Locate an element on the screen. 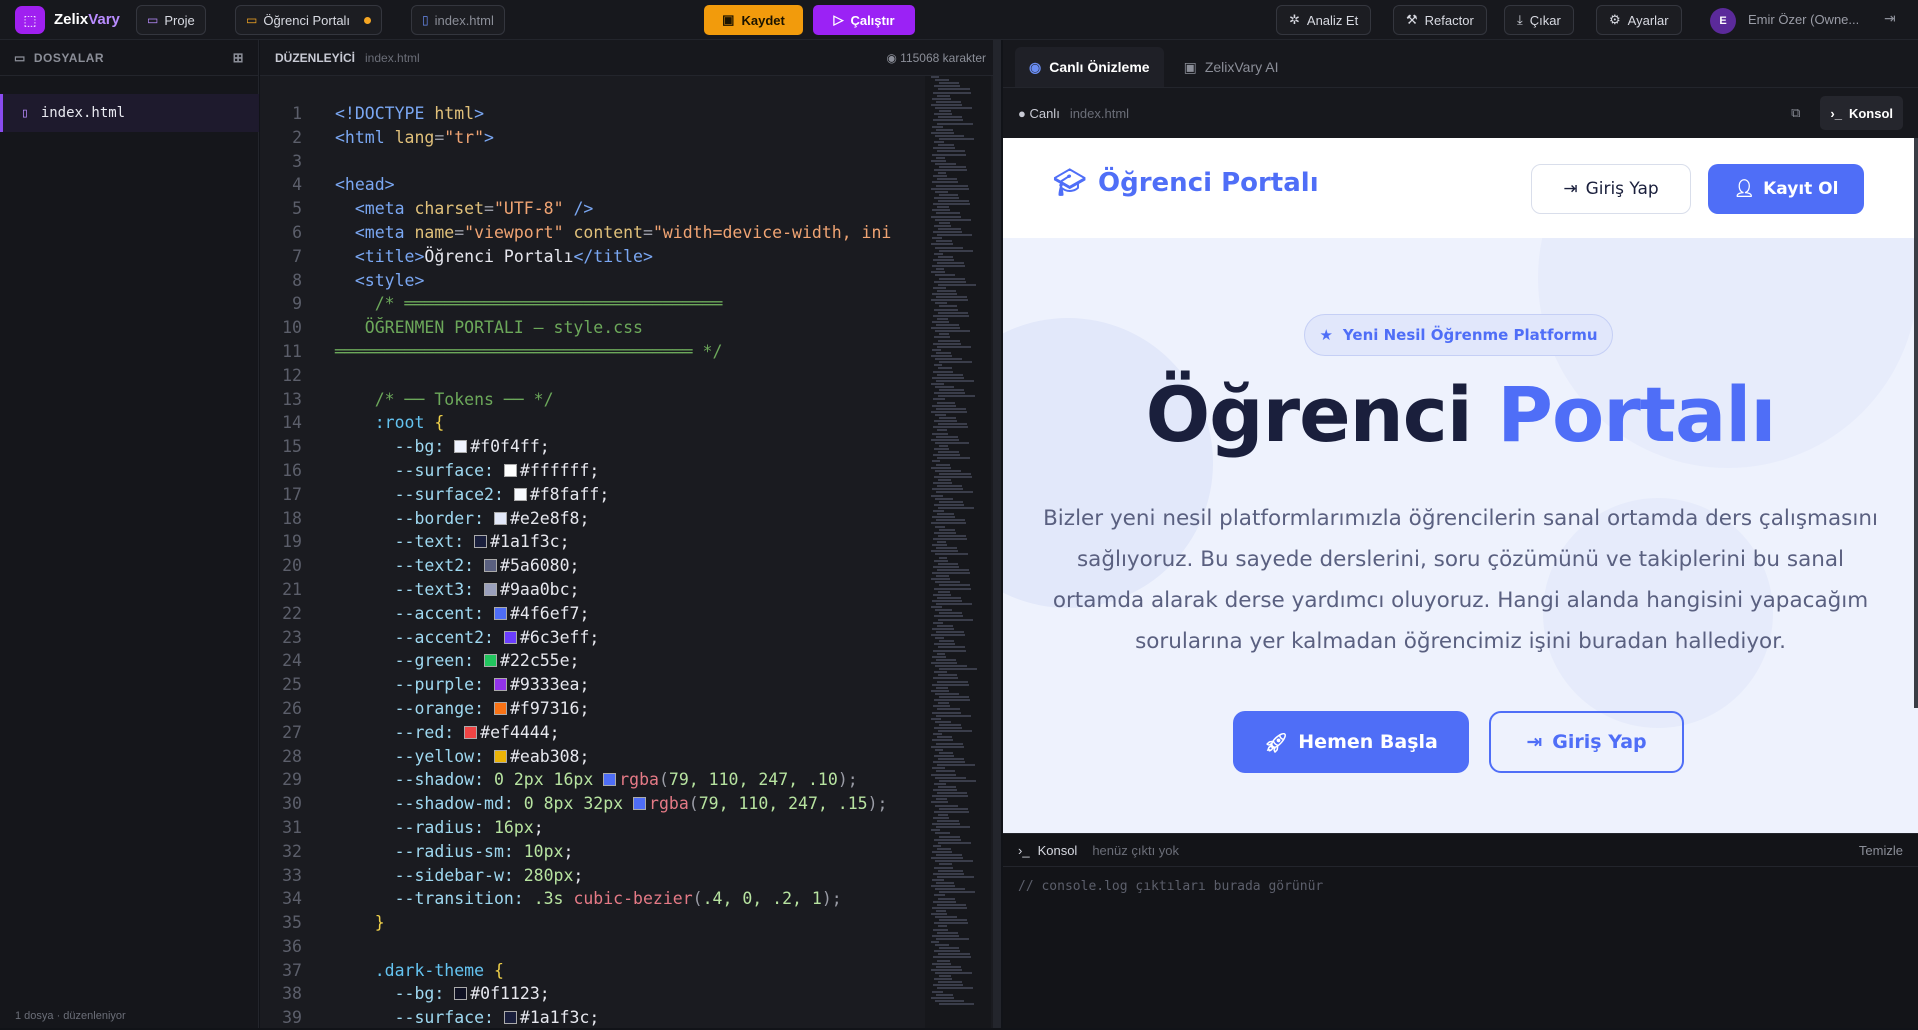  code-line: 20 --text2: #5a6080; is located at coordinates (592, 566).